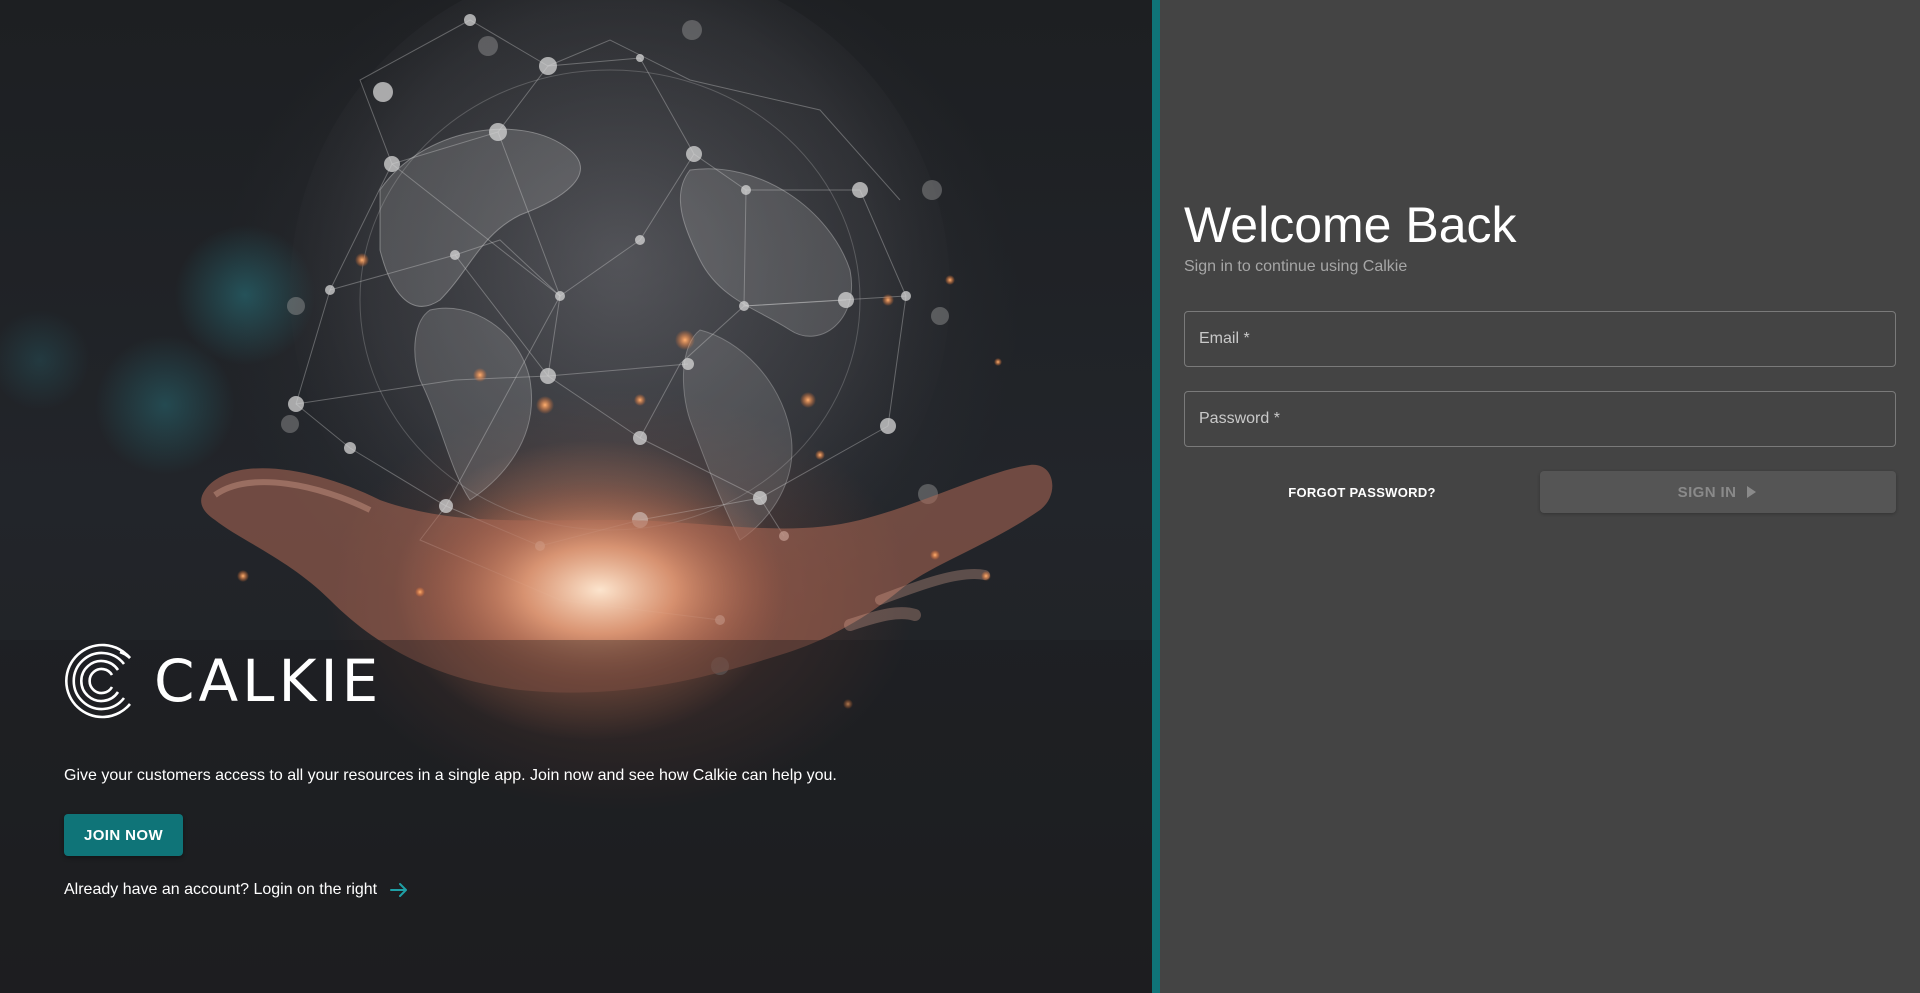 This screenshot has height=993, width=1920. Describe the element at coordinates (98, 681) in the screenshot. I see `calkie-logo-icon` at that location.